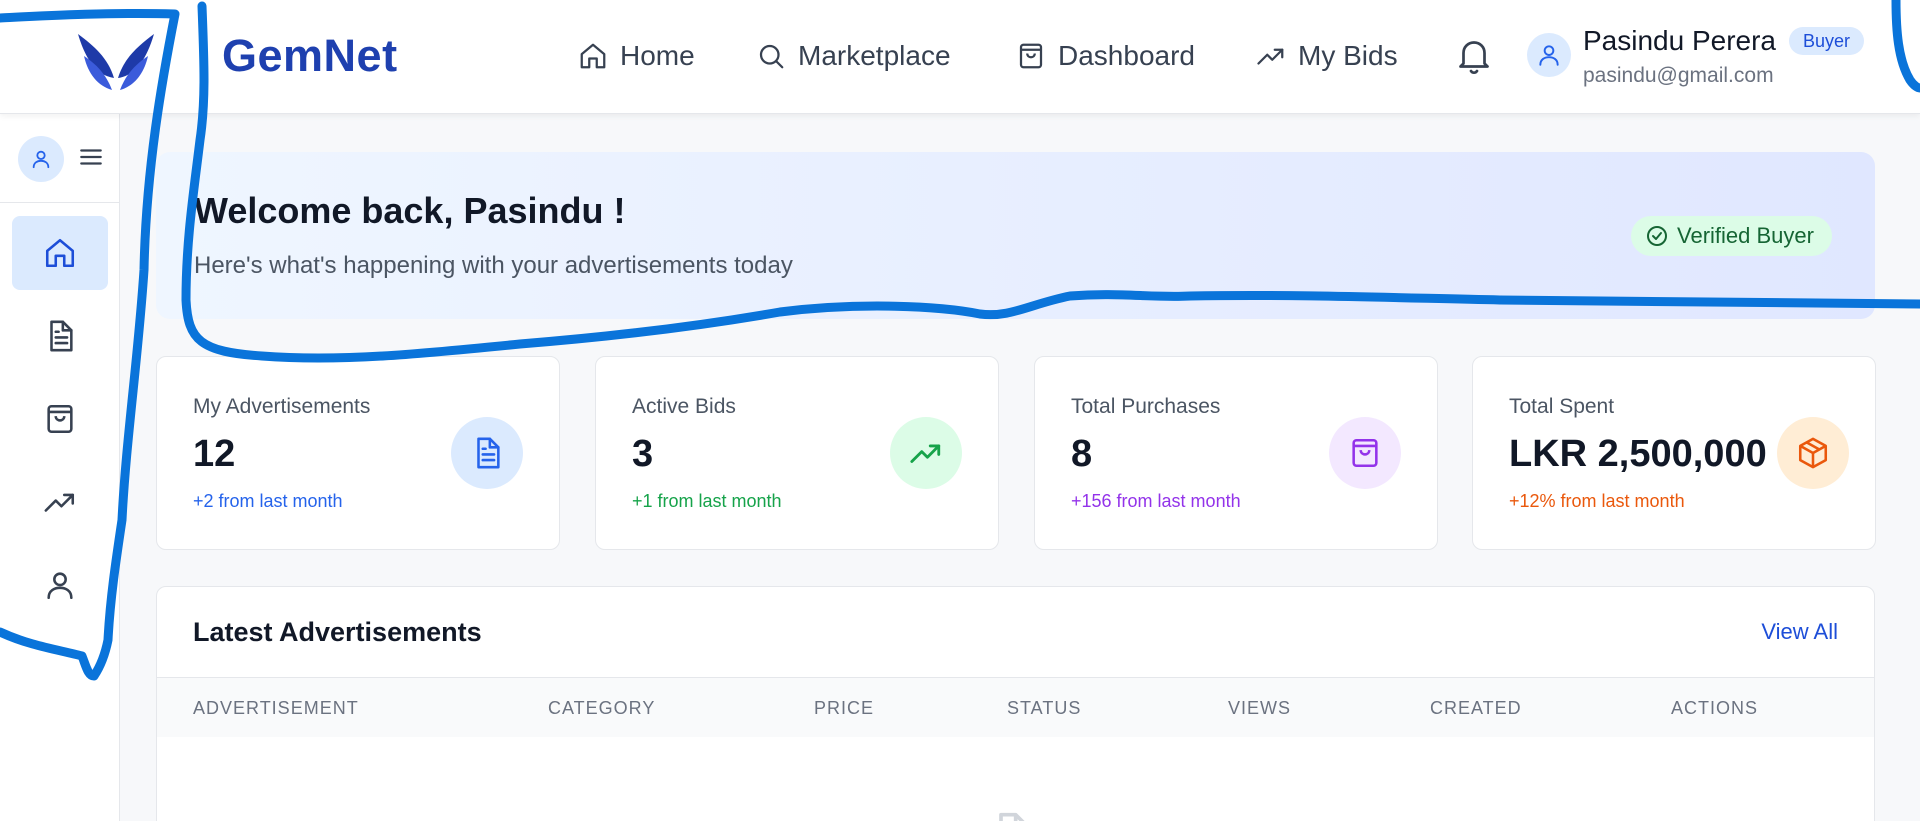 The image size is (1920, 821). I want to click on column-header-views: VIEWS, so click(1259, 708).